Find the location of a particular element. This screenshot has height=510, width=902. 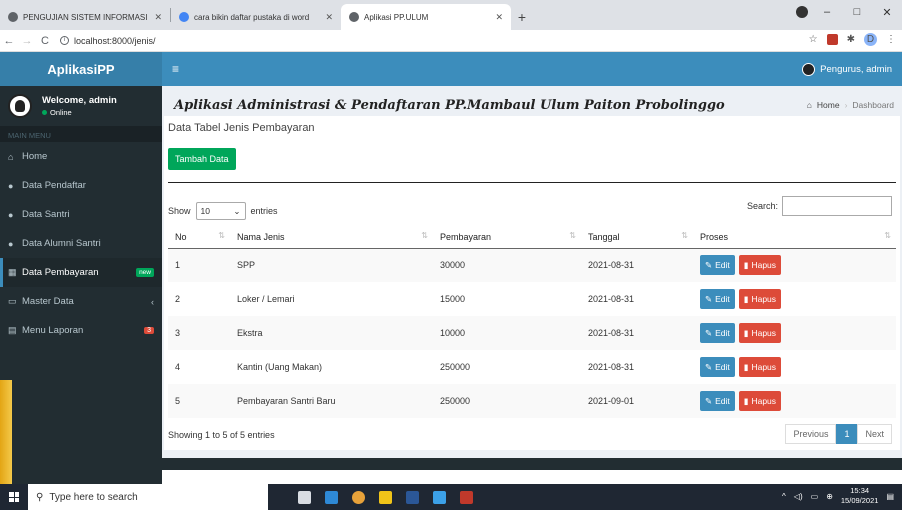

browser-tab-3: Aplikasi PP.ULUM ✕ is located at coordinates (426, 17).